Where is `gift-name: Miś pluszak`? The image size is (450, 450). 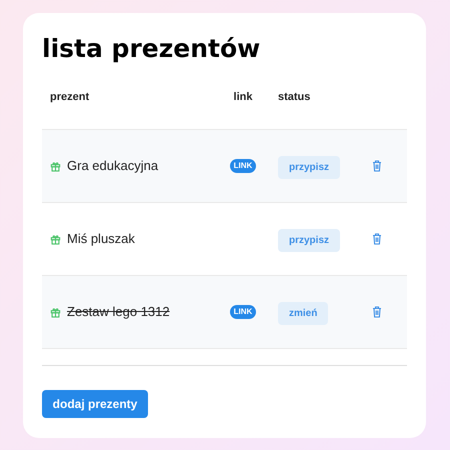 gift-name: Miś pluszak is located at coordinates (101, 239).